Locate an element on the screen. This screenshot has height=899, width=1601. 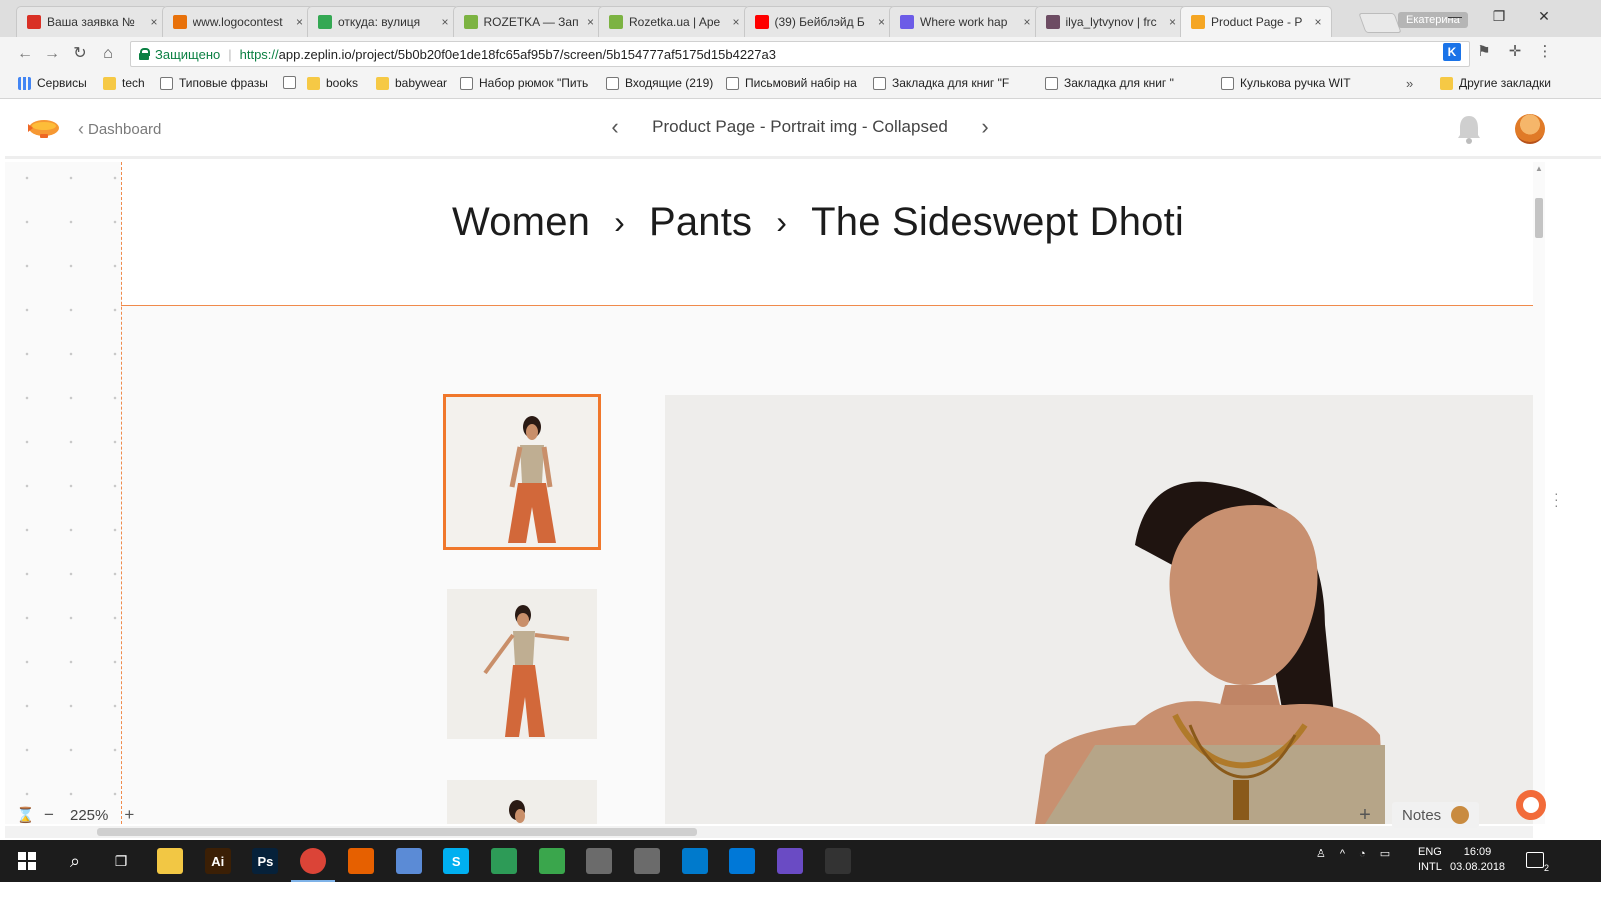
browser-taskbar-icon is located at coordinates (408, 861).